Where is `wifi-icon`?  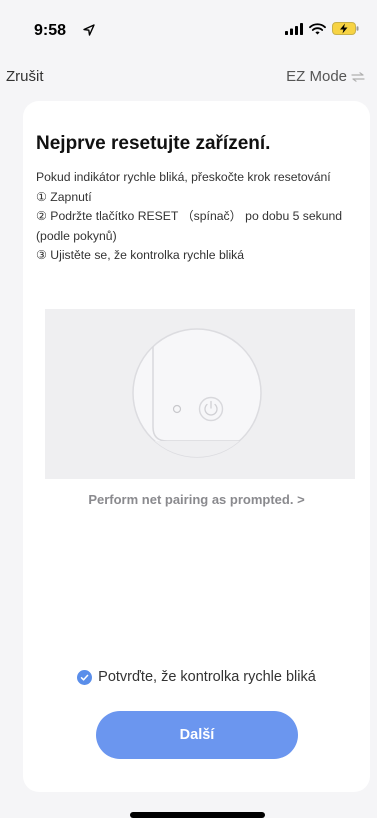
wifi-icon is located at coordinates (317, 28).